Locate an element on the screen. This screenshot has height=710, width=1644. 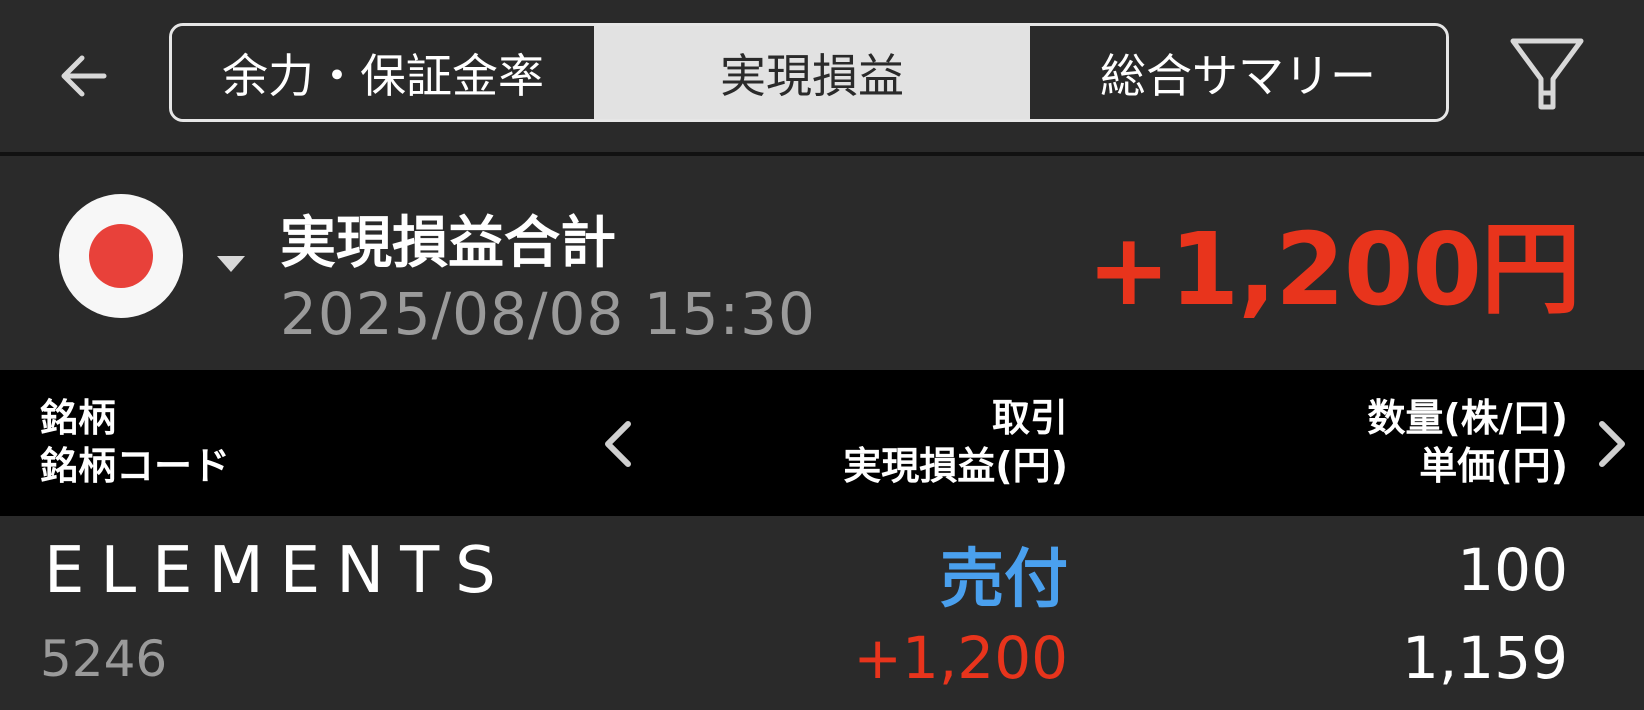
column-header-trade: 取引 実現損益(円) is located at coordinates (955, 442).